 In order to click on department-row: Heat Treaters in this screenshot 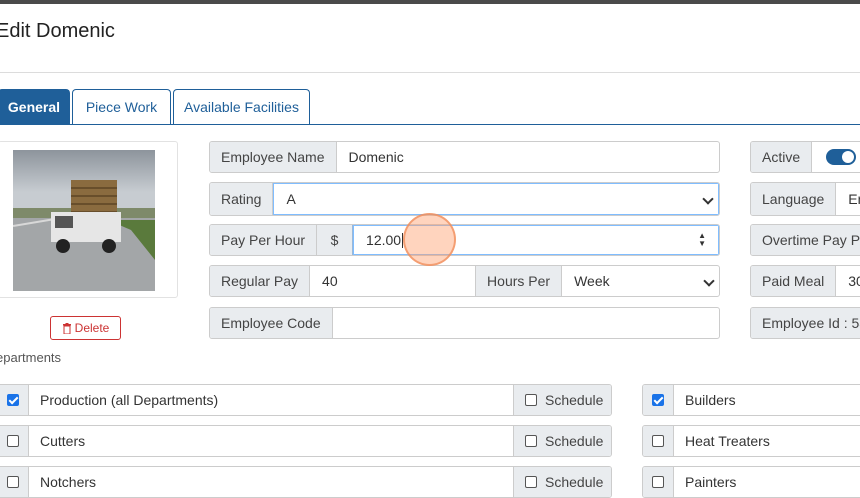, I will do `click(751, 441)`.